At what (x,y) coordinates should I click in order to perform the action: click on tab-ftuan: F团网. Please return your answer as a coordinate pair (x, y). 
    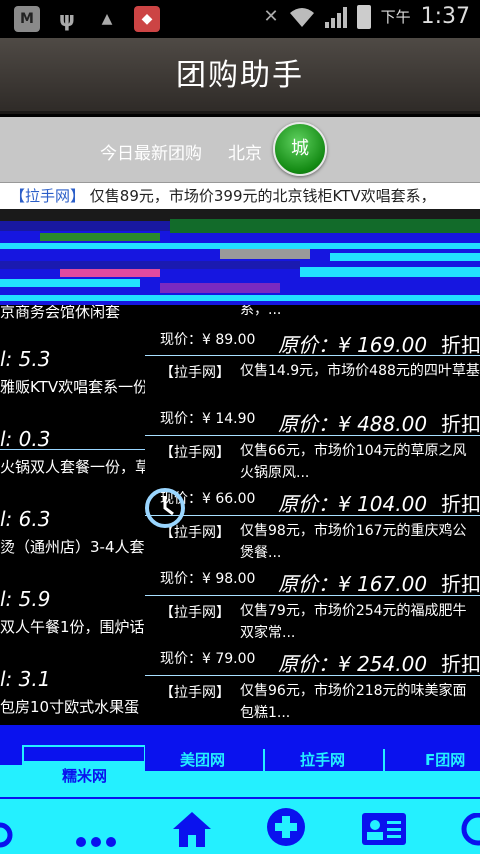
    Looking at the image, I should click on (445, 759).